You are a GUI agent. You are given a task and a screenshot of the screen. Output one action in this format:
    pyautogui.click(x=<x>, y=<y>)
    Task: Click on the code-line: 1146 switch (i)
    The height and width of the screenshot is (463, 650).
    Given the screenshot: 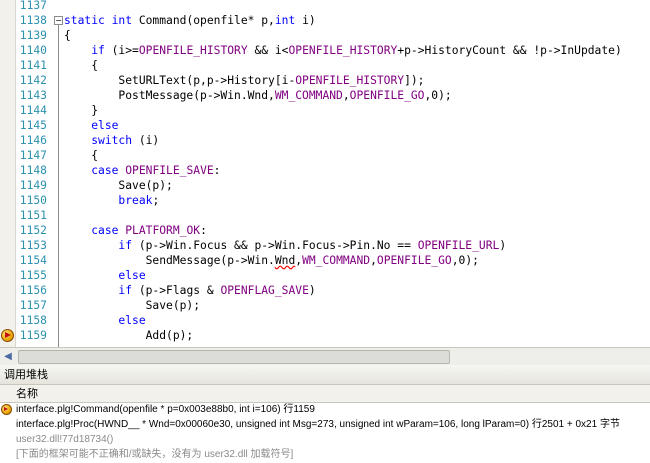 What is the action you would take?
    pyautogui.click(x=325, y=140)
    